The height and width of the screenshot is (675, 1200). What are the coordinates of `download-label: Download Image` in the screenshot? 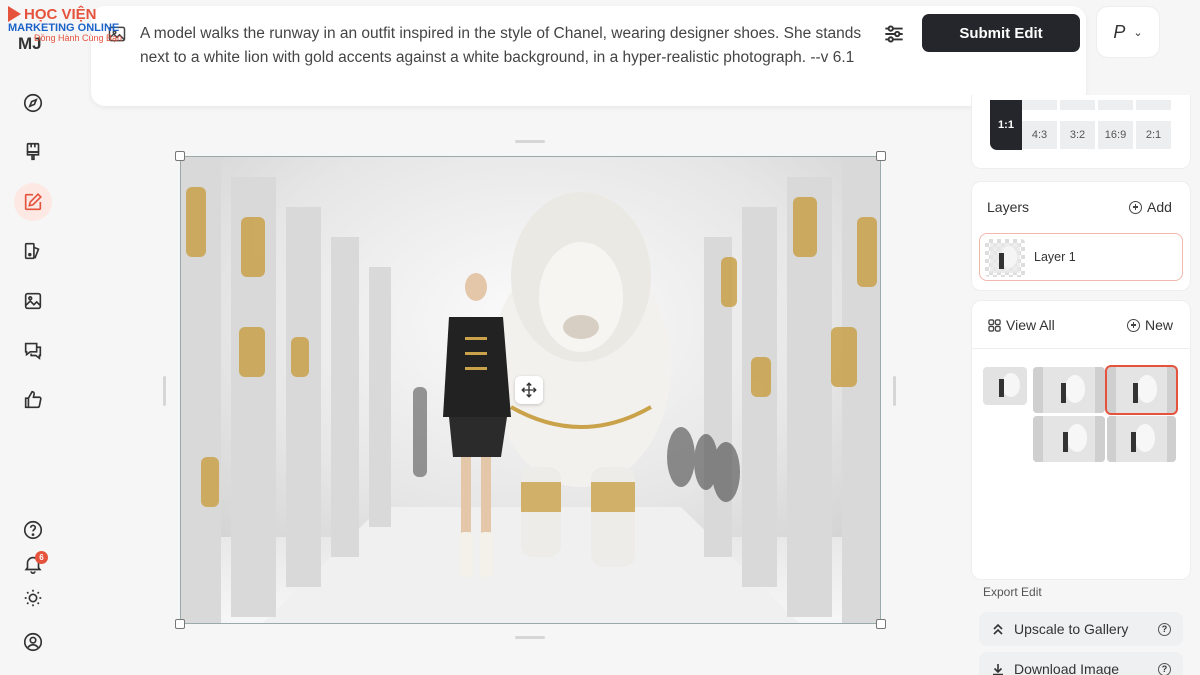 It's located at (1067, 668).